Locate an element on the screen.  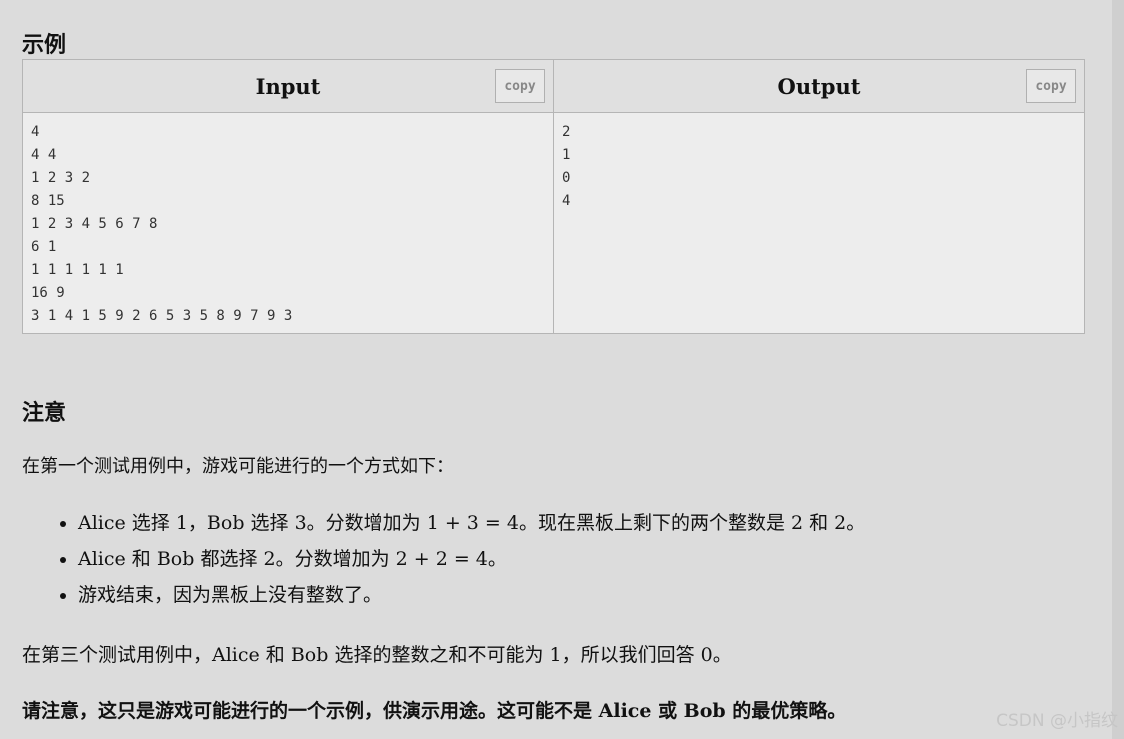
example-section-title: 示例 is located at coordinates (44, 45).